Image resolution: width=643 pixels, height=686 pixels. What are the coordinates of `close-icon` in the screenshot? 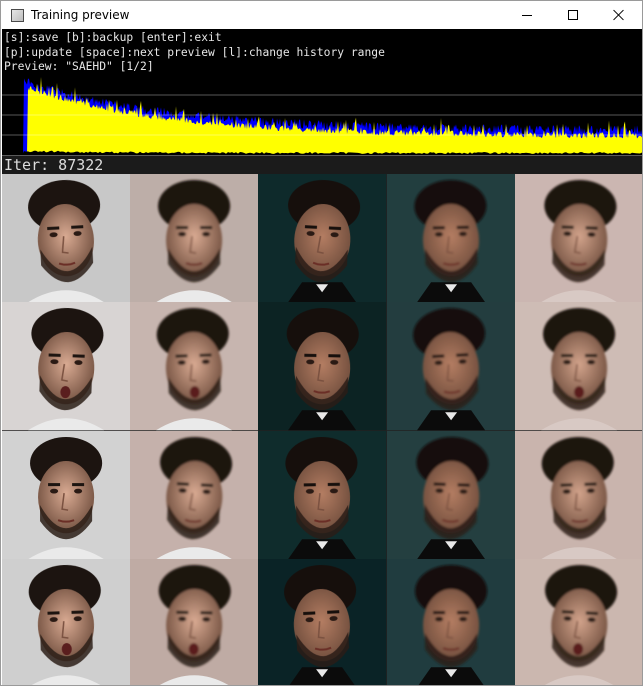 It's located at (619, 15).